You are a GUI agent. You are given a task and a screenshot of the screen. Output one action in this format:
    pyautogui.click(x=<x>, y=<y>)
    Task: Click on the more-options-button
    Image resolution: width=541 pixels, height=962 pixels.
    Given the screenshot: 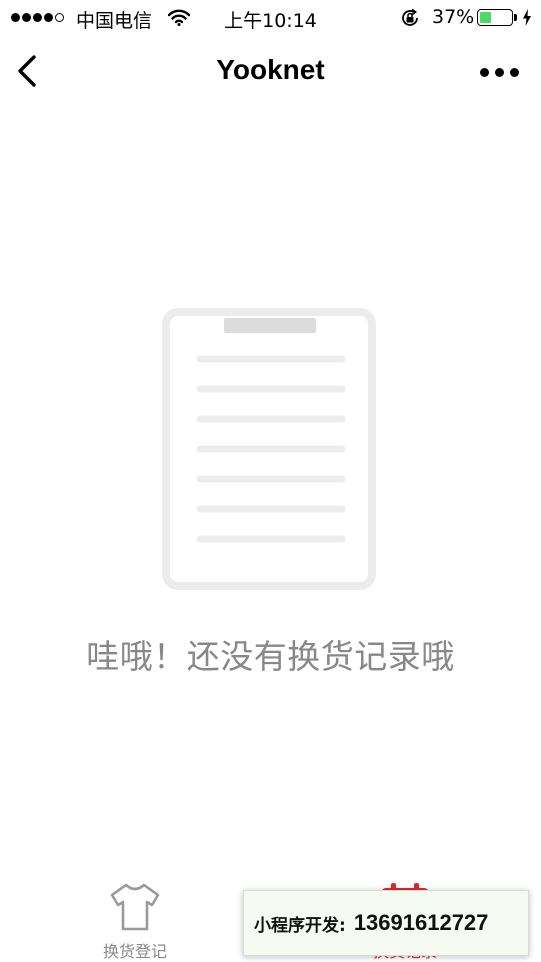 What is the action you would take?
    pyautogui.click(x=499, y=72)
    